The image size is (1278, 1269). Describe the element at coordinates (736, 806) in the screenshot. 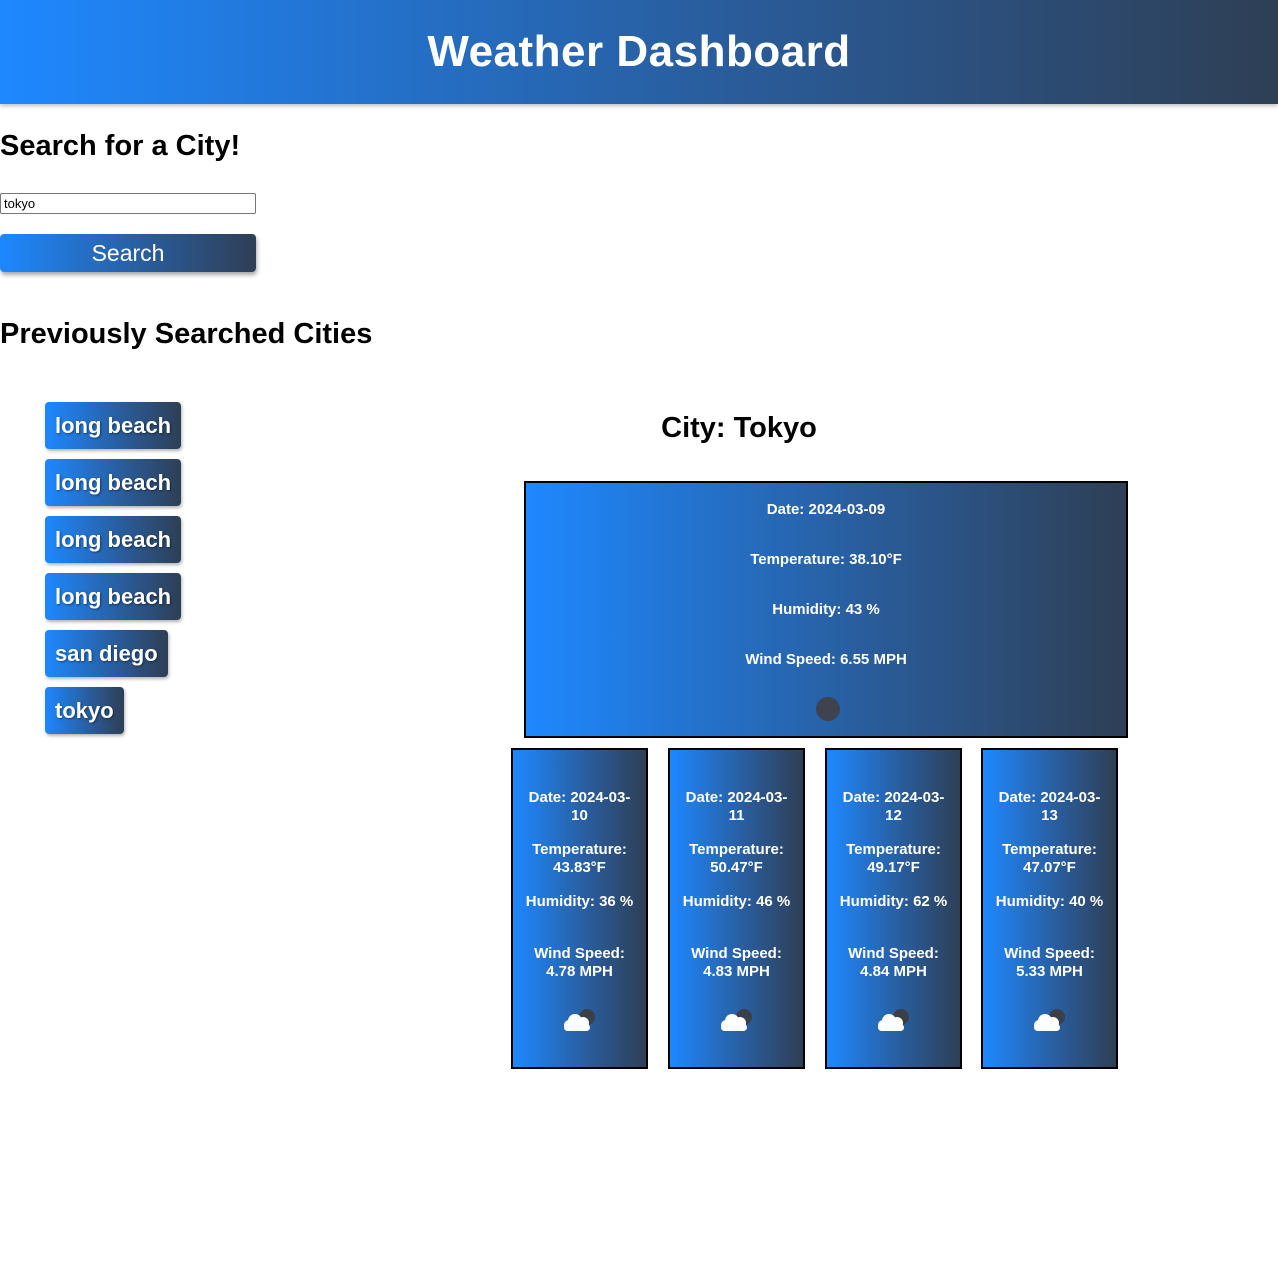

I see `forecast-date: Date: 2024-03-11` at that location.